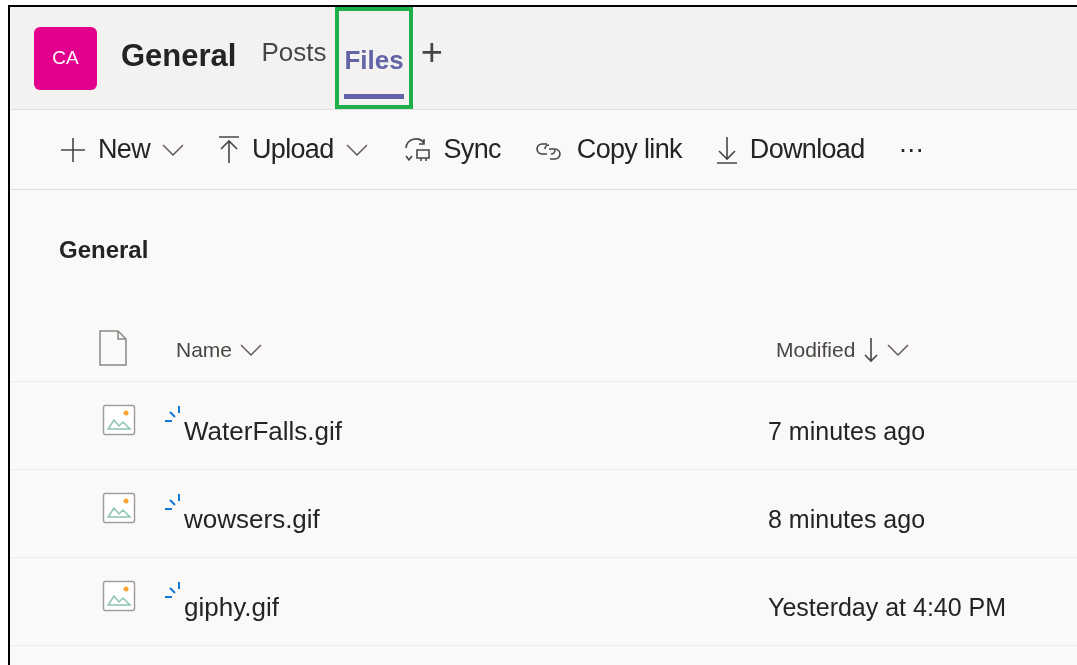 The width and height of the screenshot is (1077, 665). What do you see at coordinates (263, 431) in the screenshot?
I see `file-name: WaterFalls.gif` at bounding box center [263, 431].